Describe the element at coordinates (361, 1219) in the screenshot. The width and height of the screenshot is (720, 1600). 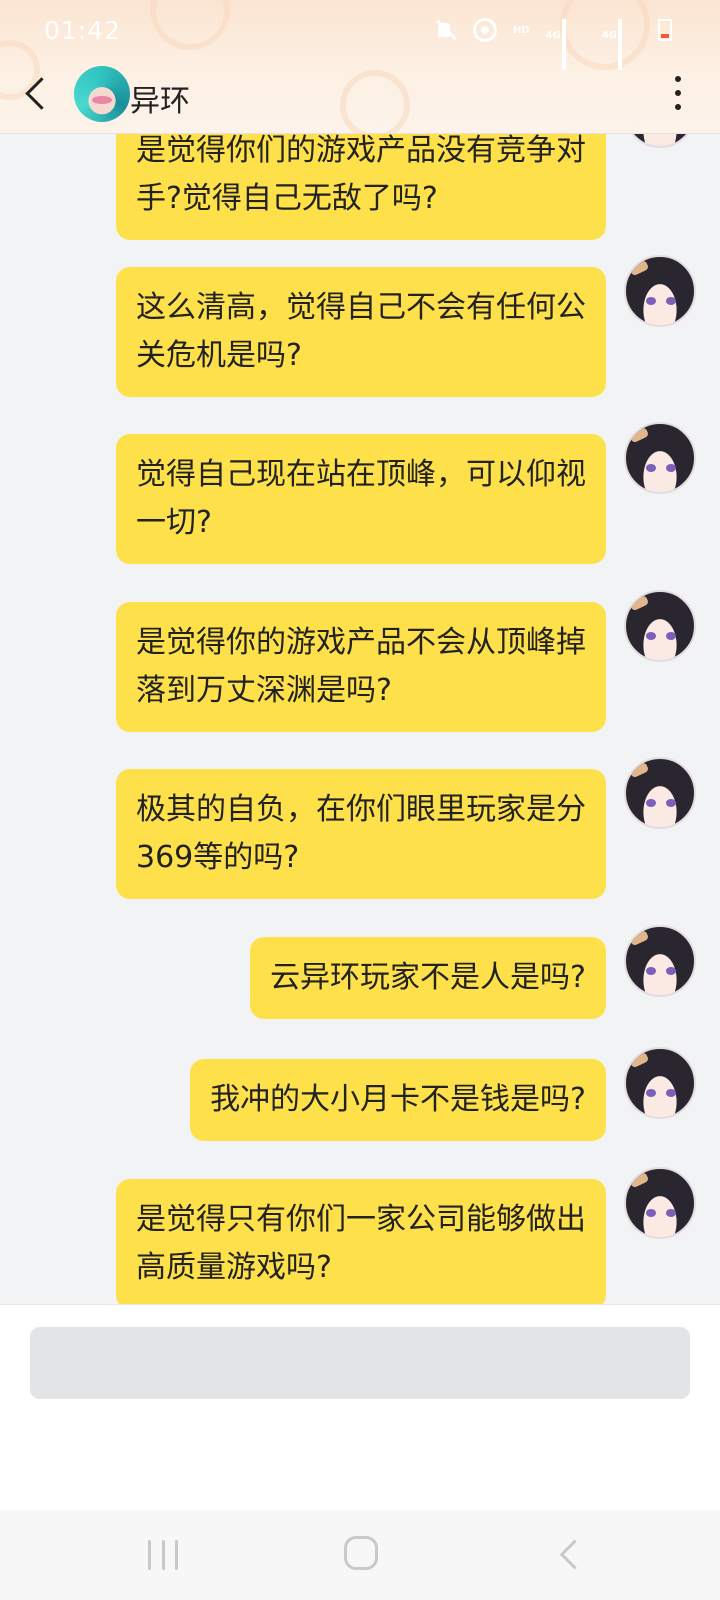
I see `message-line: 是觉得只有你们一家公司能够做出` at that location.